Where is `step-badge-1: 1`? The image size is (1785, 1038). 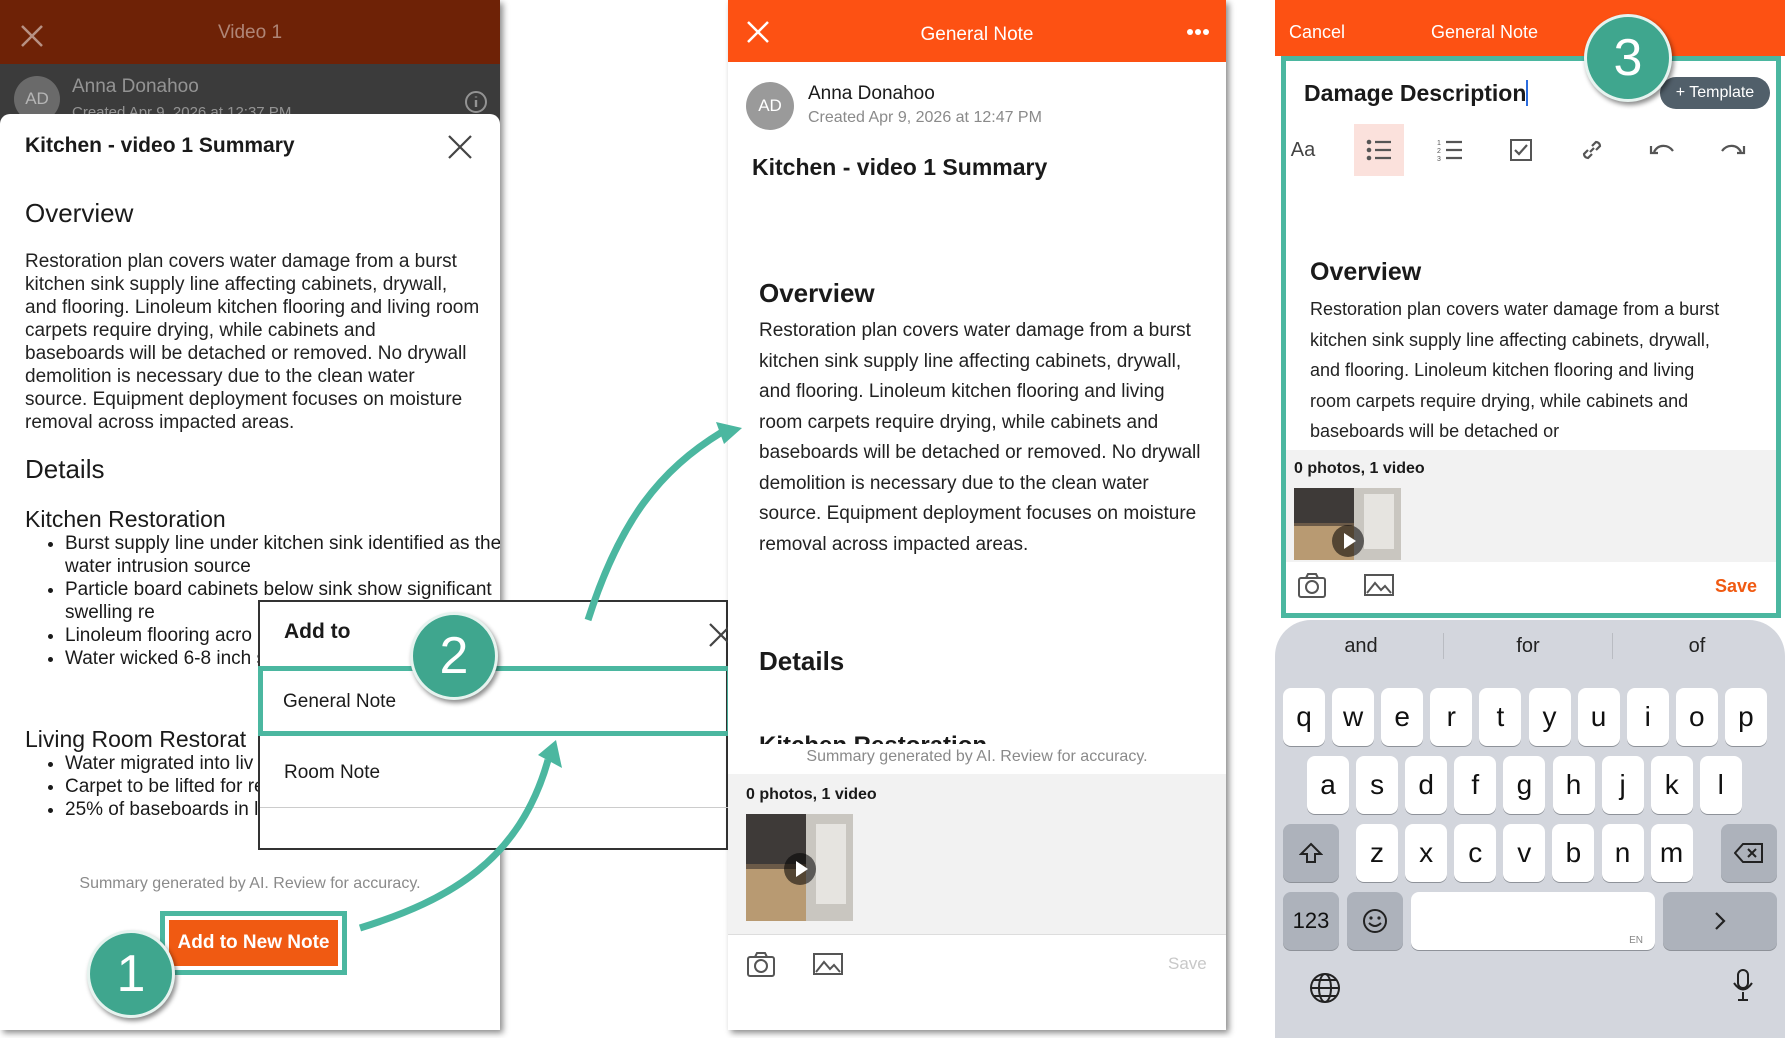 step-badge-1: 1 is located at coordinates (131, 974).